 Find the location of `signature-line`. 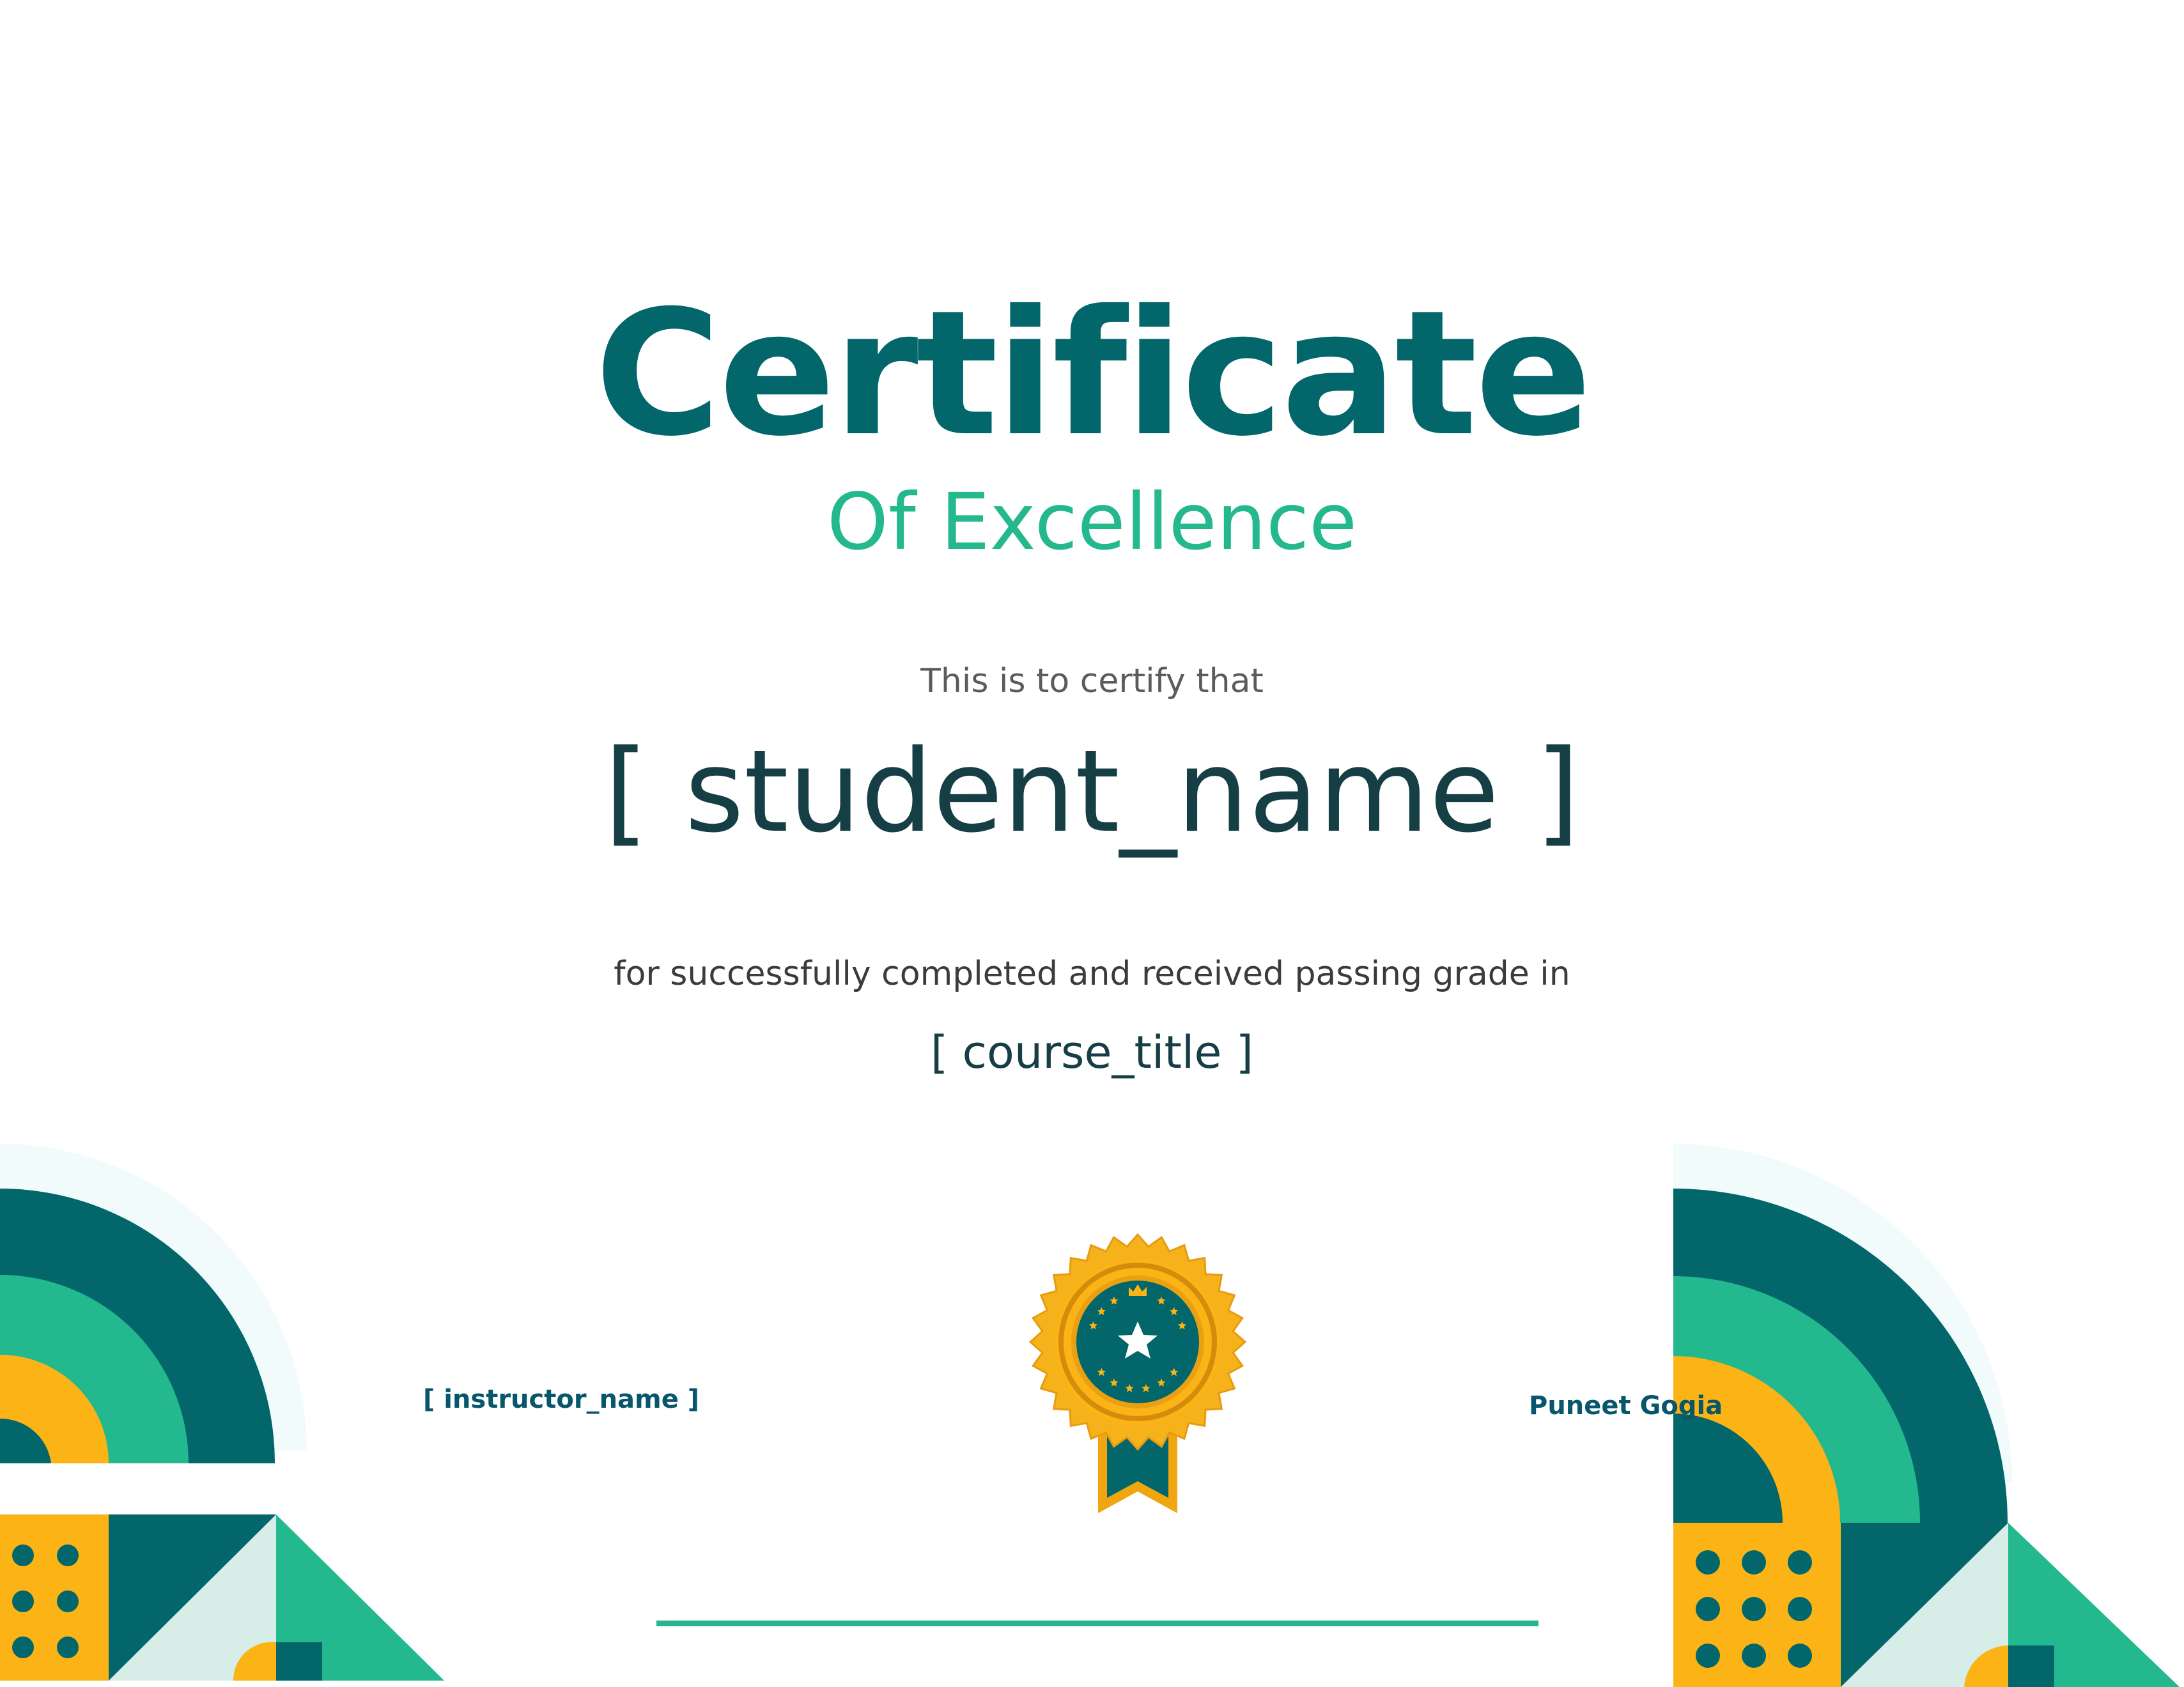

signature-line is located at coordinates (1097, 1623).